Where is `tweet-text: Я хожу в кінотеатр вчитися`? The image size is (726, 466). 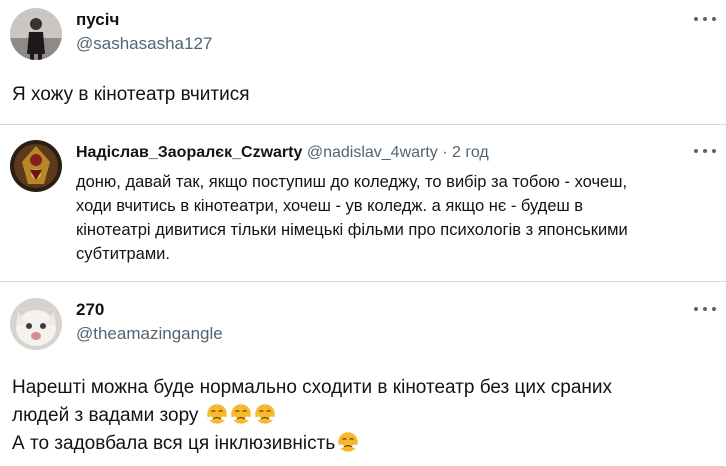
tweet-text: Я хожу в кінотеатр вчитися is located at coordinates (131, 94).